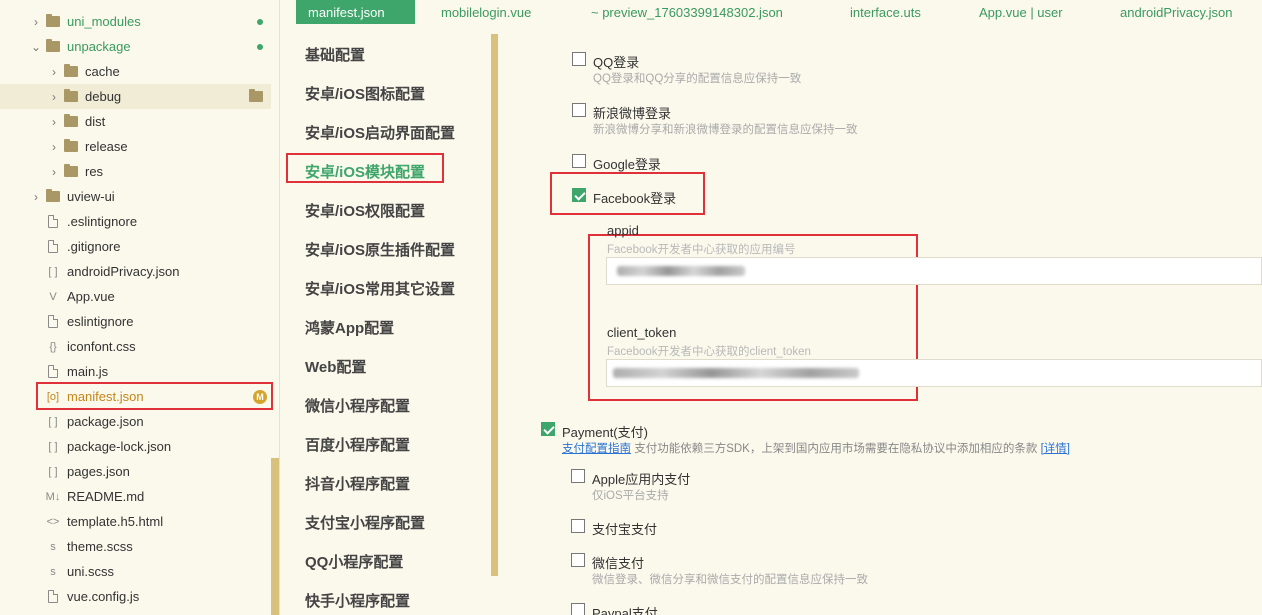 This screenshot has height=615, width=1262. What do you see at coordinates (579, 110) in the screenshot?
I see `weibo-login-checkbox` at bounding box center [579, 110].